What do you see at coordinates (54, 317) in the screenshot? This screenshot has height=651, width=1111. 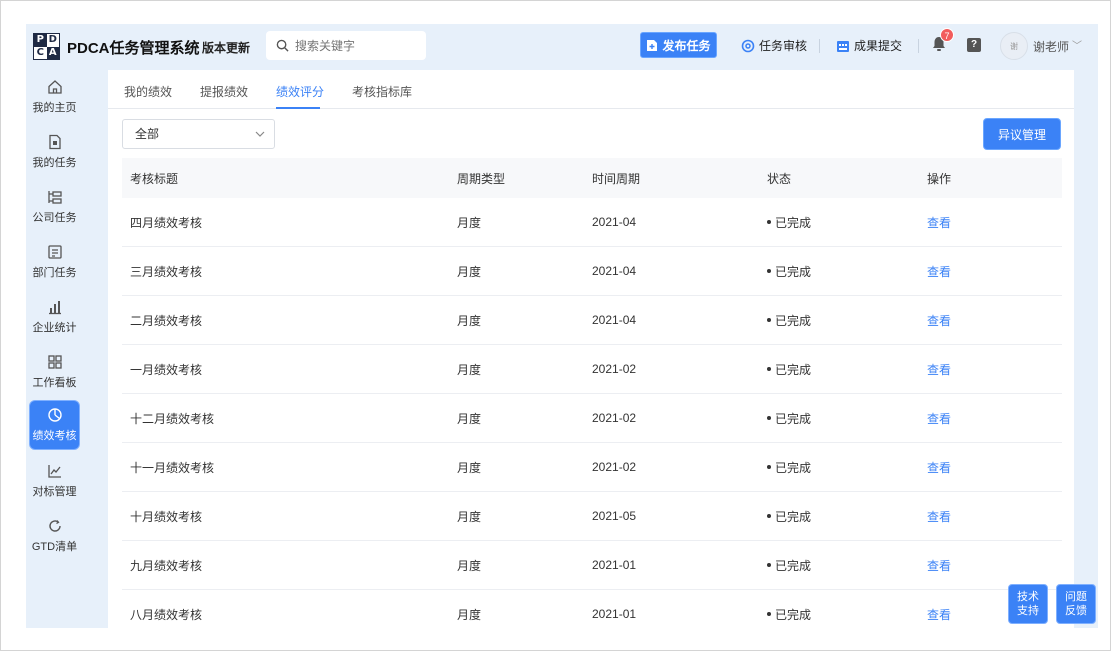 I see `sidebar-item-enterprise-stats: 企业统计` at bounding box center [54, 317].